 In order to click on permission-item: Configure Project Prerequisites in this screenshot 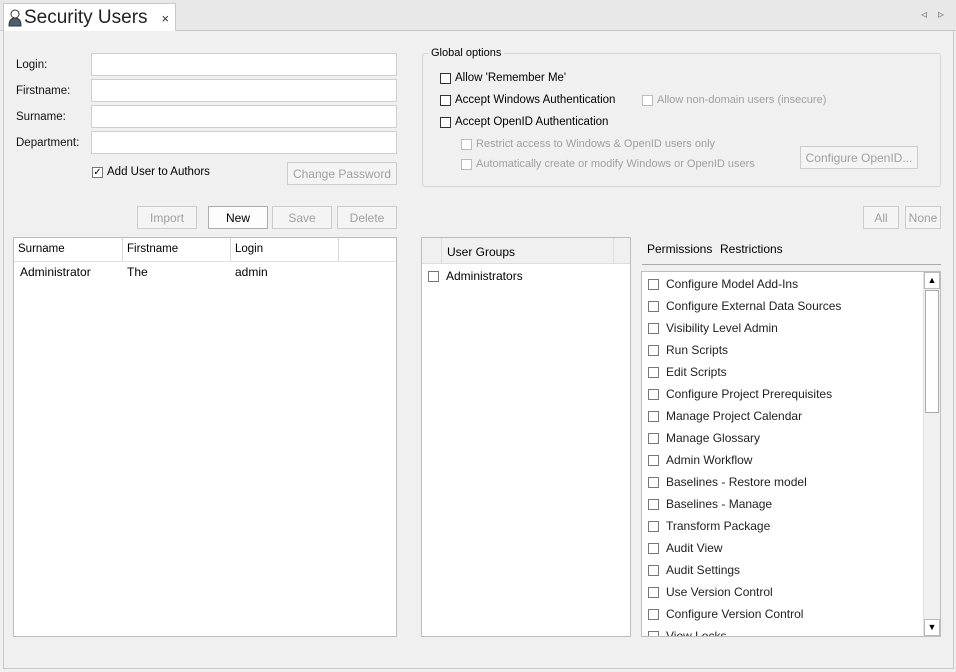, I will do `click(791, 394)`.